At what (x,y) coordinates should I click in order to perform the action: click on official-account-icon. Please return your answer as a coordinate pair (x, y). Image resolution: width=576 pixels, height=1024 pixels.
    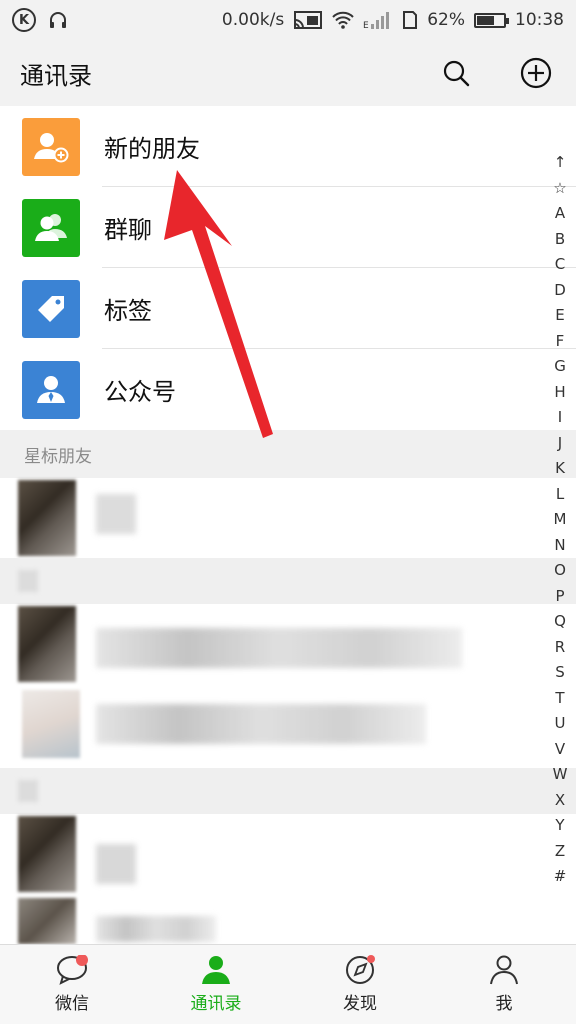
    Looking at the image, I should click on (51, 389).